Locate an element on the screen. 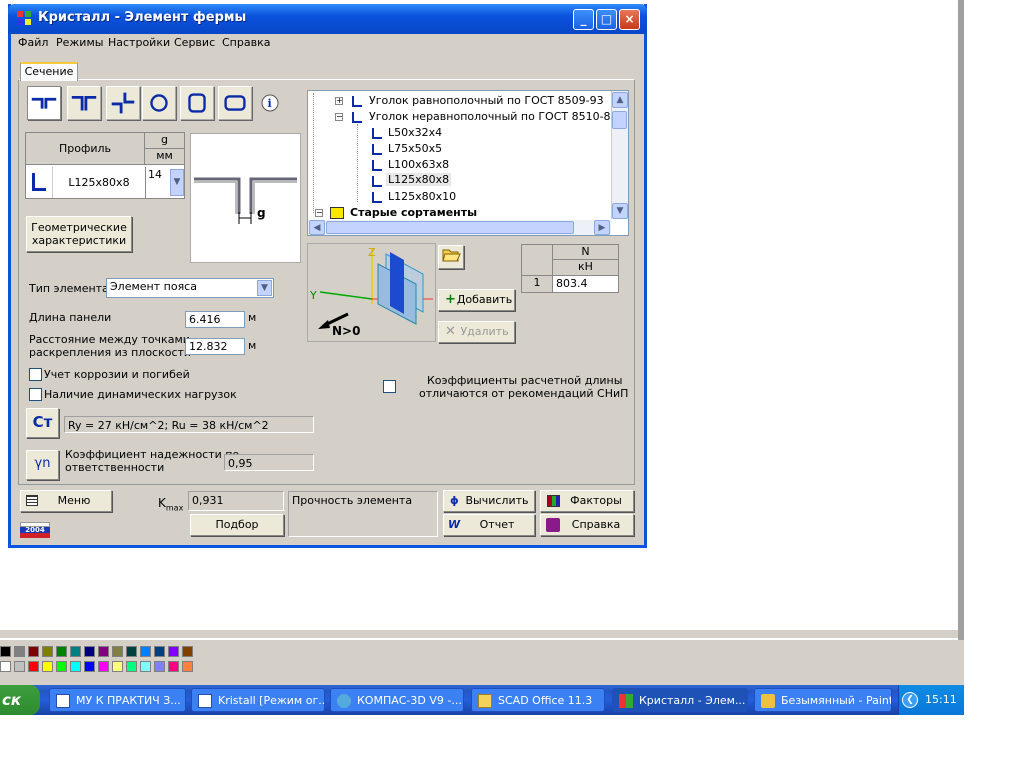 Image resolution: width=1024 pixels, height=768 pixels. tree-item: Старые сортаменты is located at coordinates (413, 212).